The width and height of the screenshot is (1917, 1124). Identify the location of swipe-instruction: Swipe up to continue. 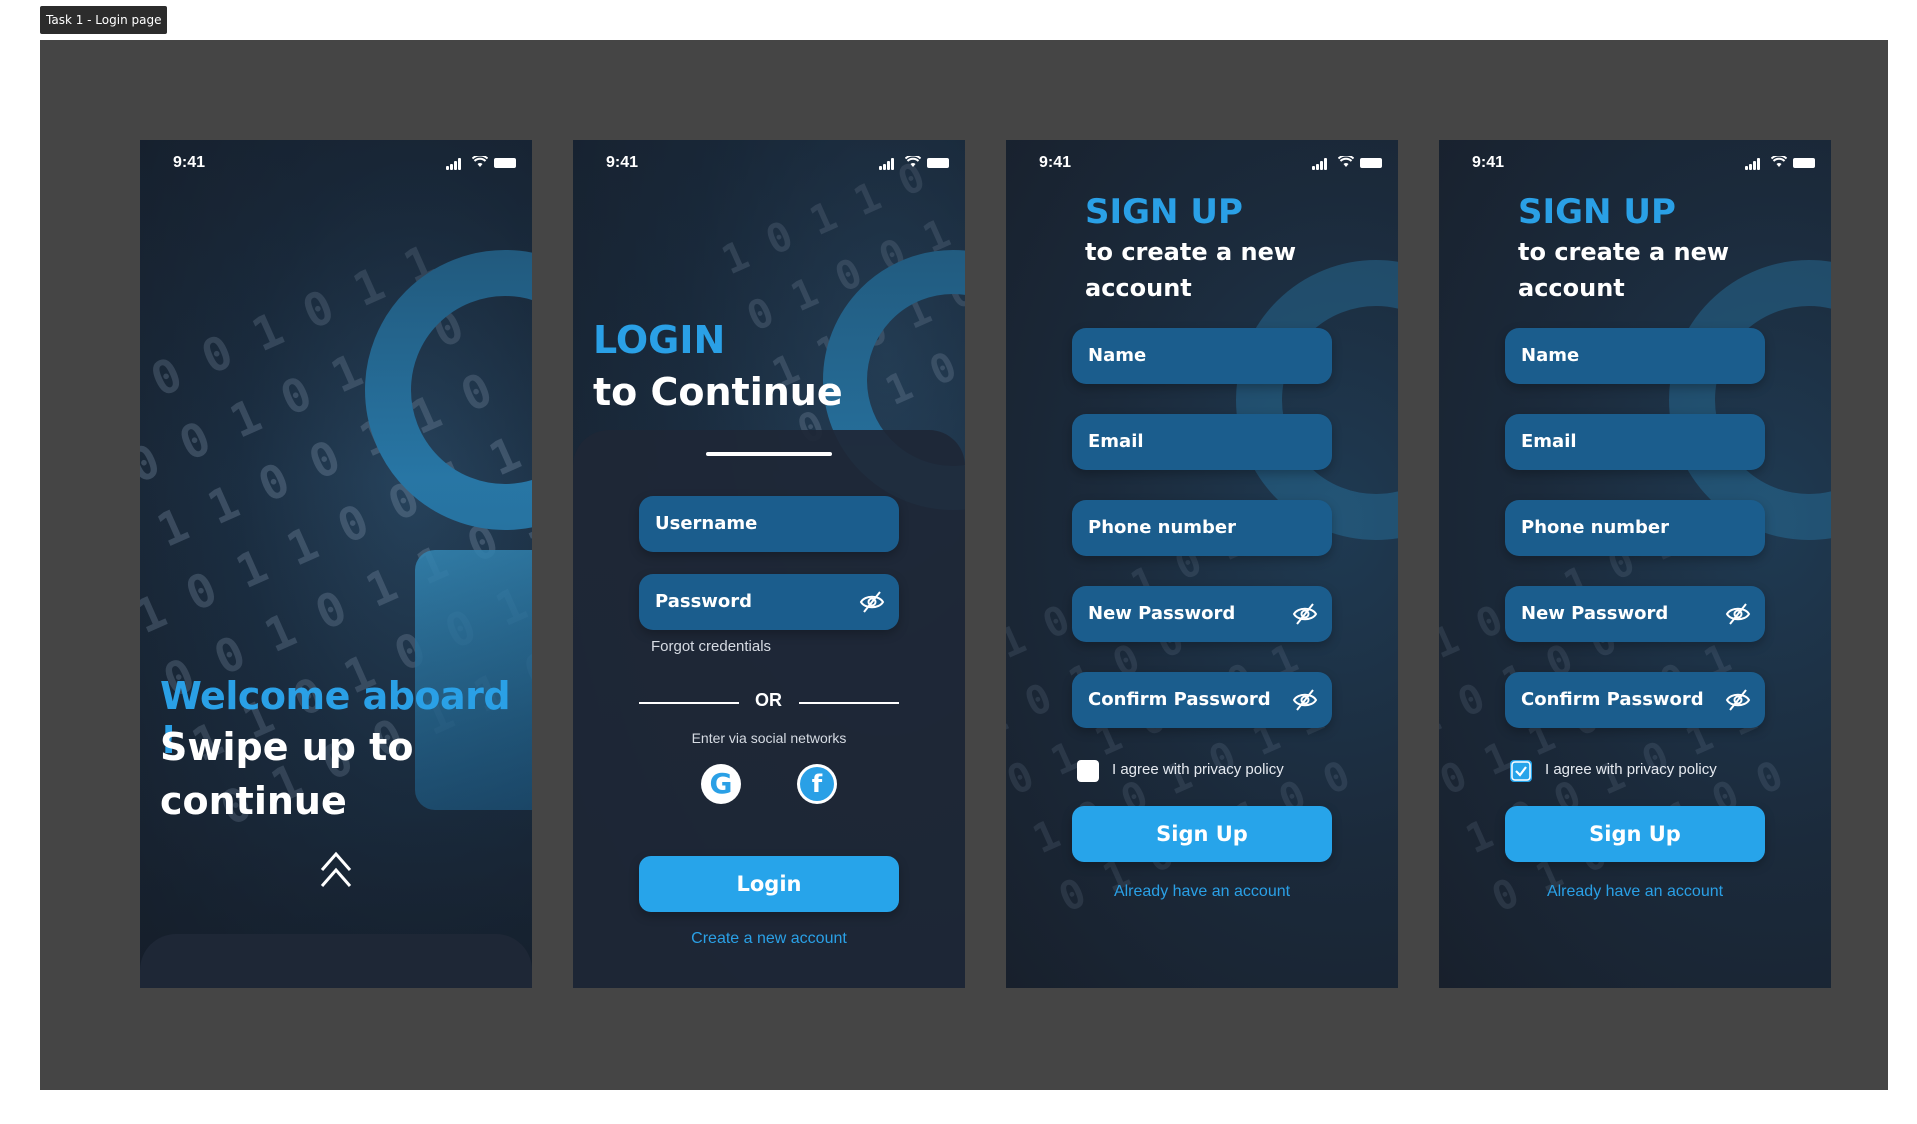
(287, 774).